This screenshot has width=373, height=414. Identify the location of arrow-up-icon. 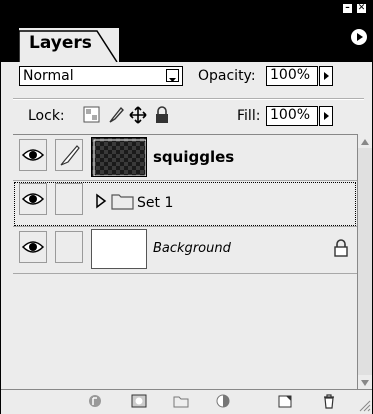
(365, 142).